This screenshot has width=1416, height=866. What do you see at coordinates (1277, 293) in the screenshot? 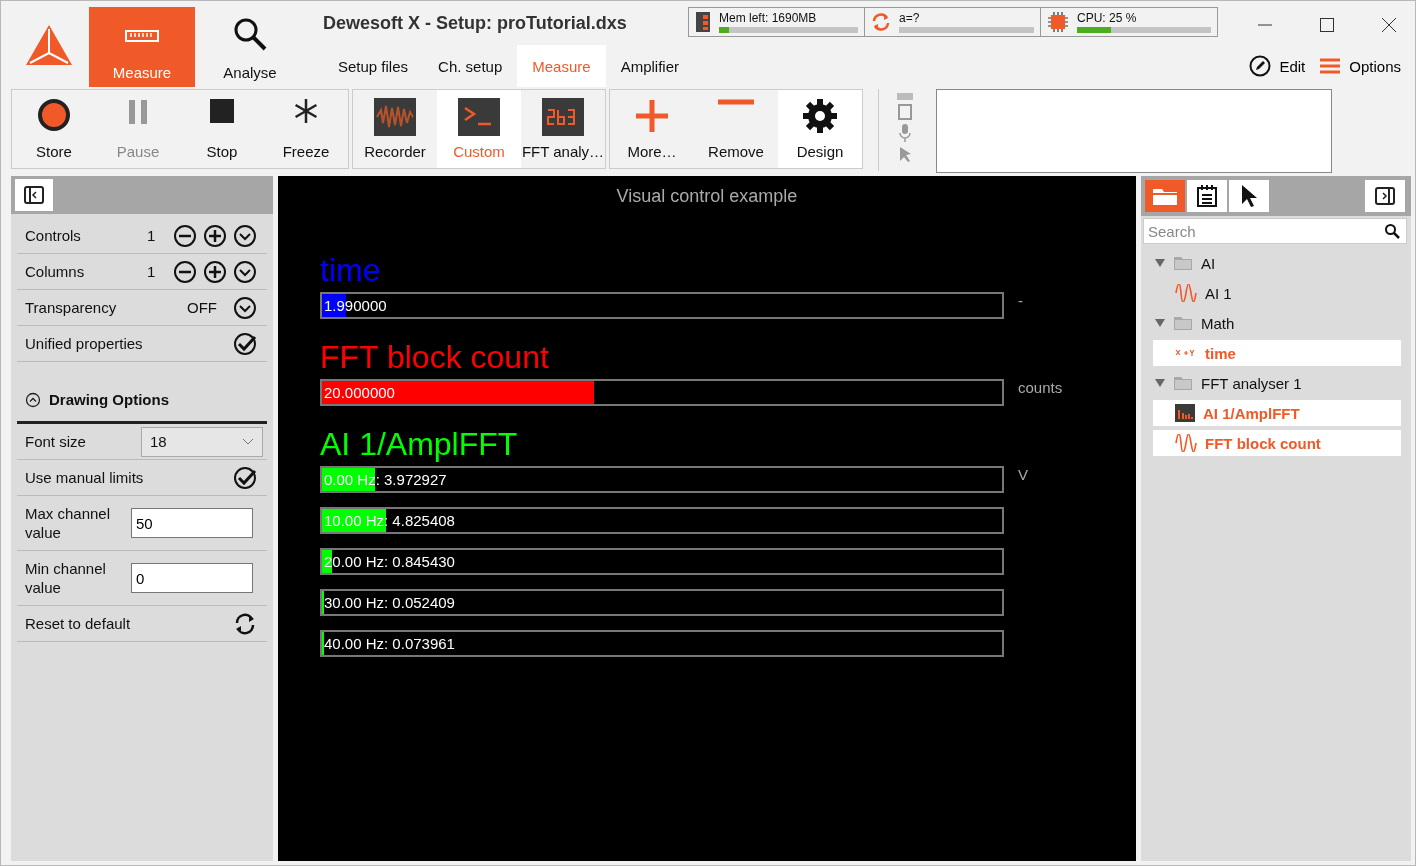
I see `tree-item: AI 1` at bounding box center [1277, 293].